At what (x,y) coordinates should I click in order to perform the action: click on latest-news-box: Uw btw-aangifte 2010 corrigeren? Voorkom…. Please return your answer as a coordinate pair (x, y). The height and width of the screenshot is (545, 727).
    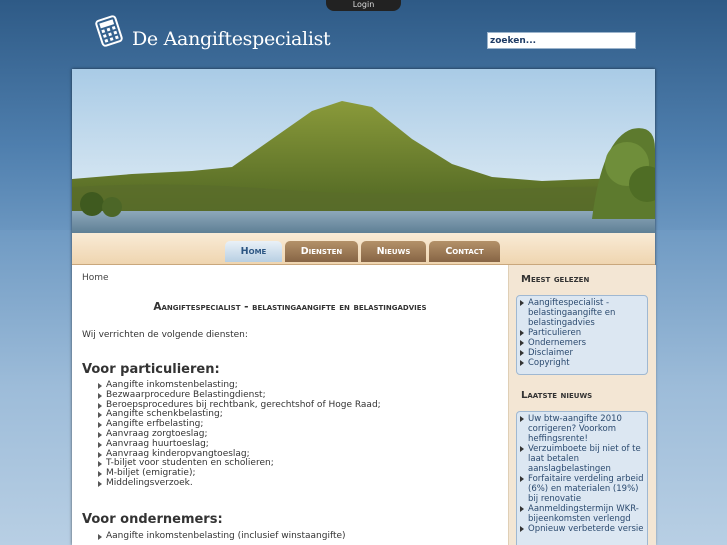
    Looking at the image, I should click on (582, 478).